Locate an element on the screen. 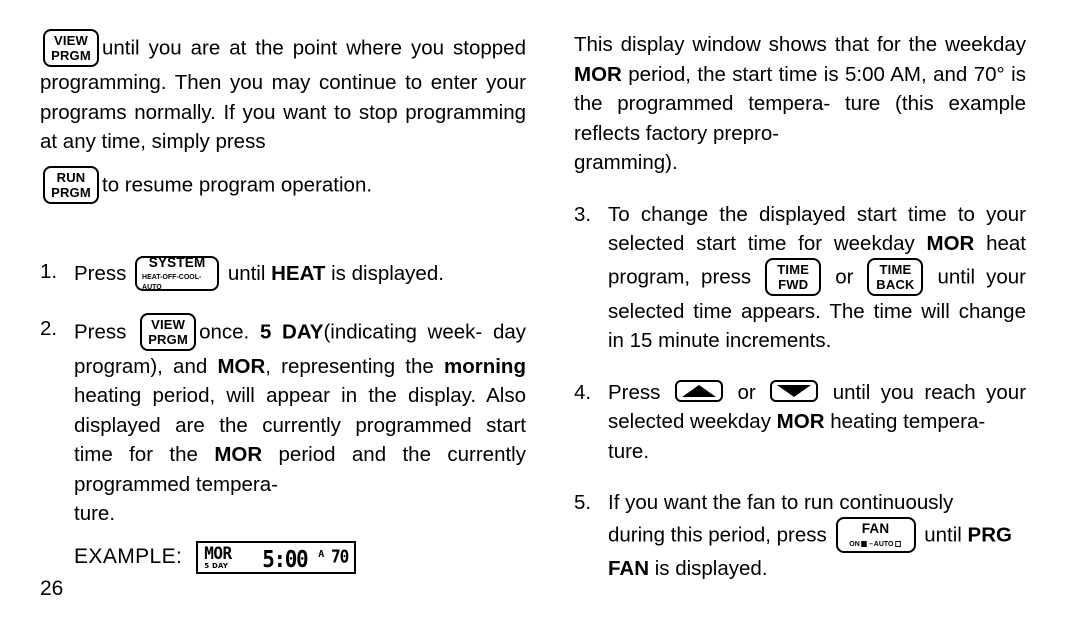 Image resolution: width=1080 pixels, height=623 pixels. lcd-temperature-text: 70 is located at coordinates (339, 556).